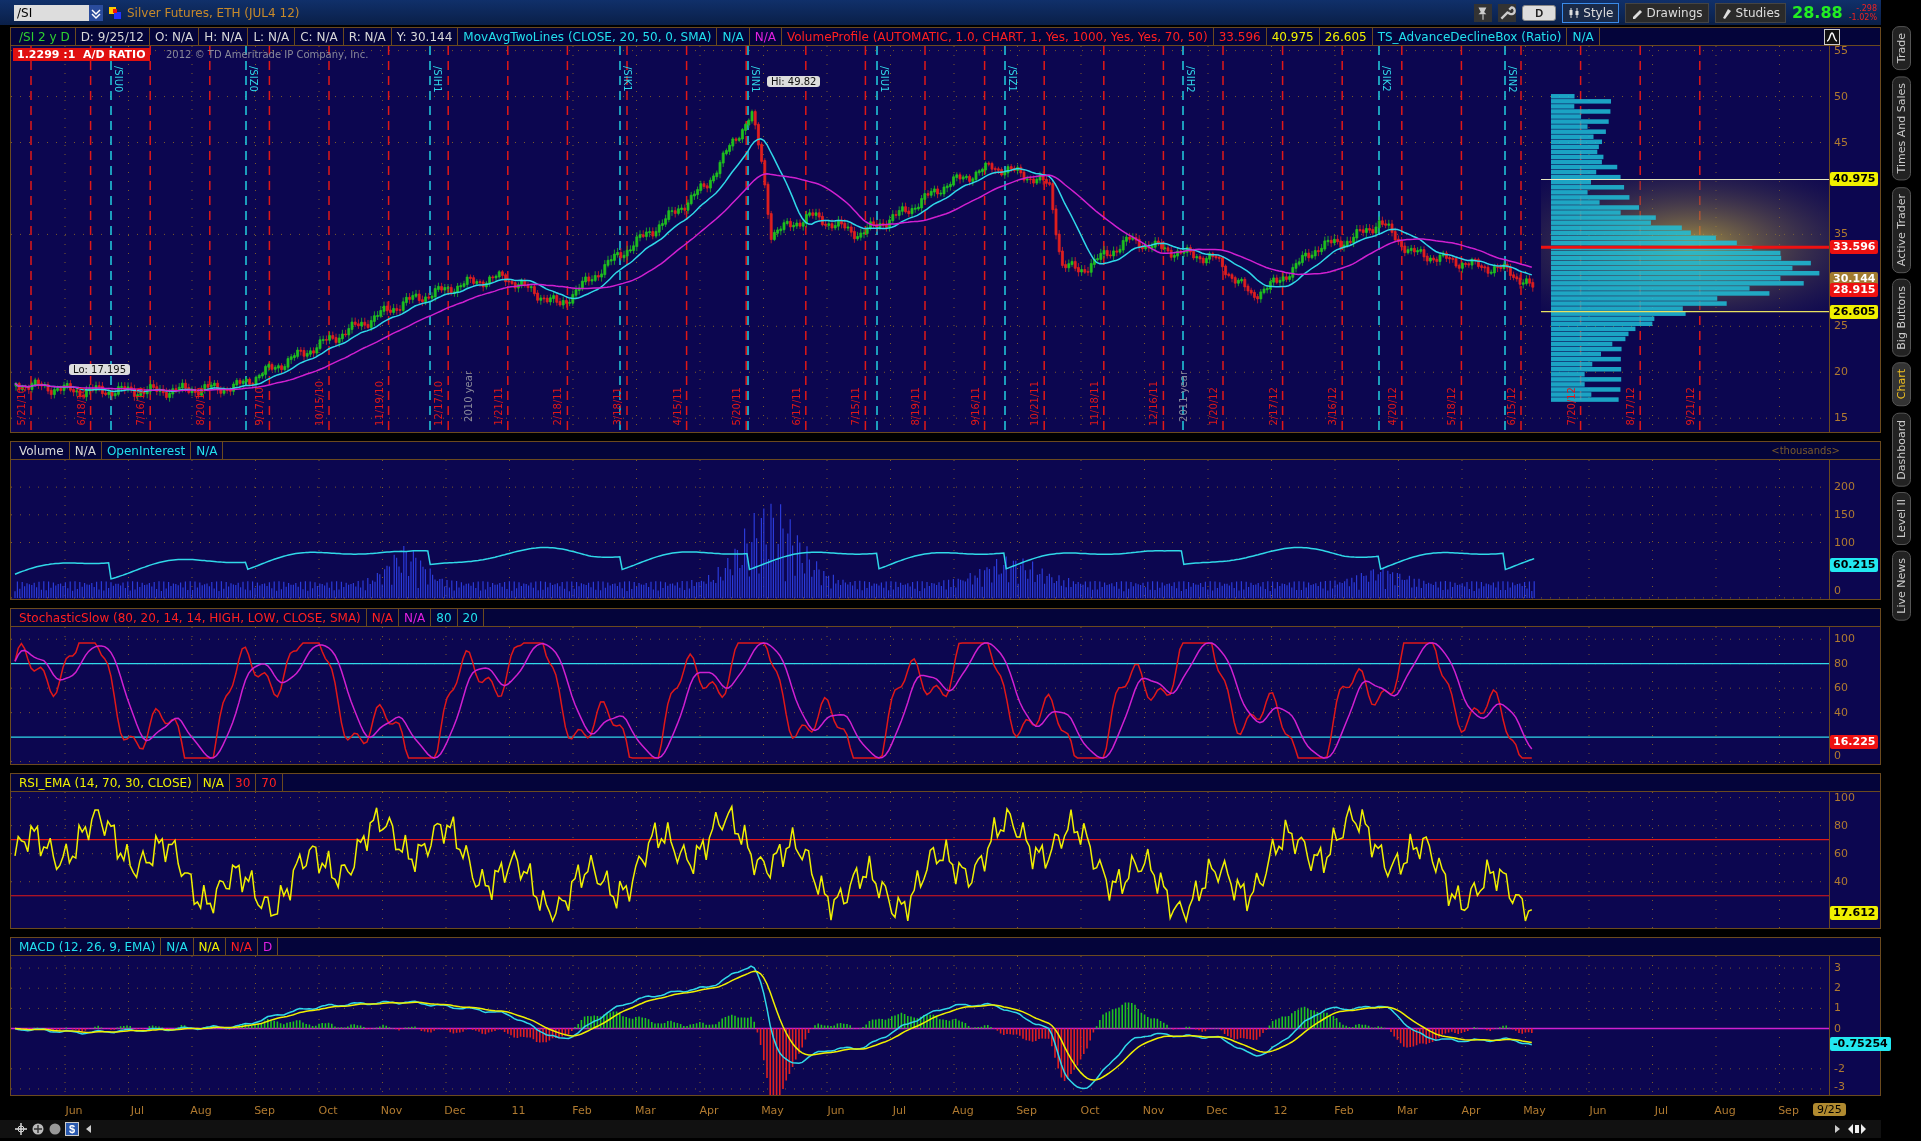  I want to click on net-change: -.298, so click(1866, 8).